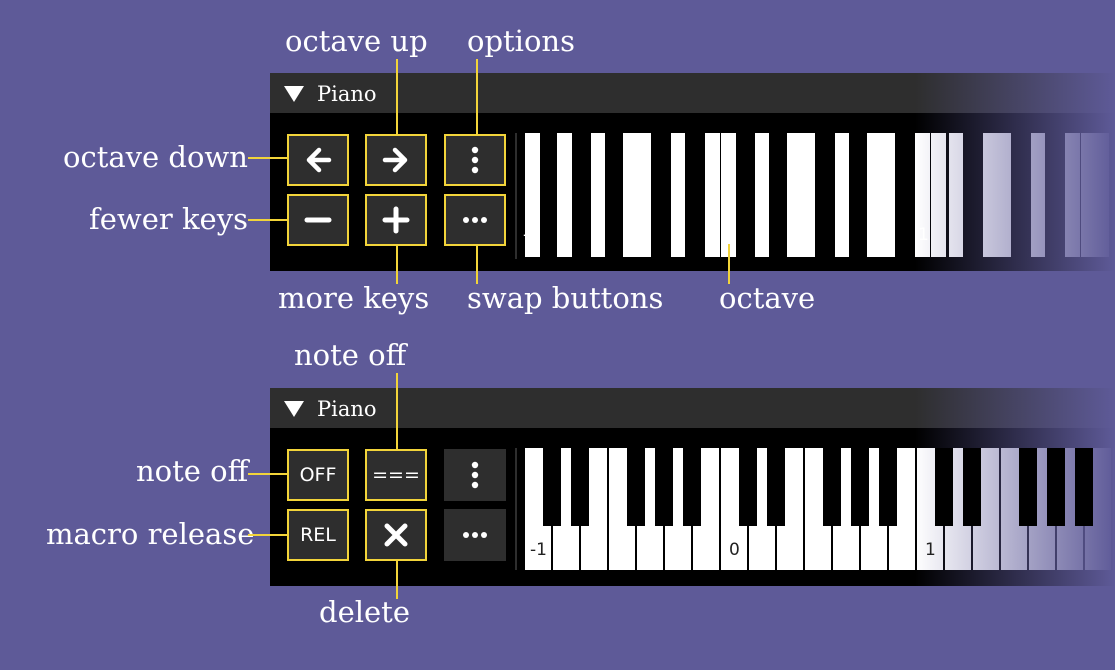 This screenshot has height=670, width=1115. Describe the element at coordinates (150, 534) in the screenshot. I see `callout-macro-release: macro release` at that location.